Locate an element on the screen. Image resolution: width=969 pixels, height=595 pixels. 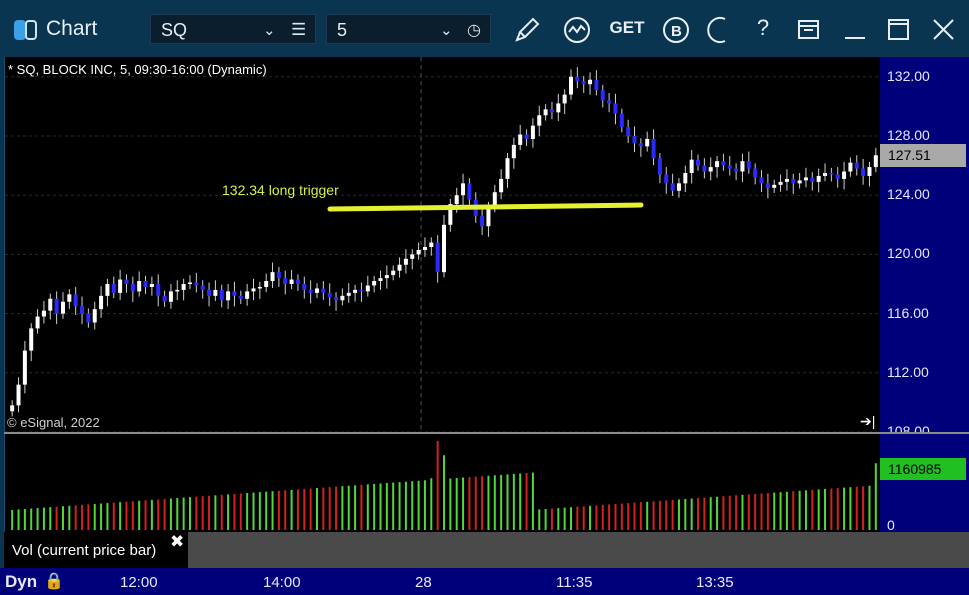
time-axis: Dyn 🔒 12:00 14:00 28 11:35 13:35 is located at coordinates (484, 581).